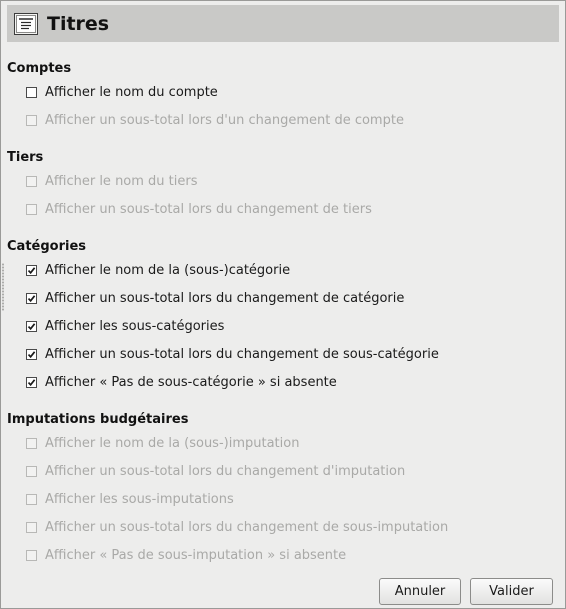 Image resolution: width=566 pixels, height=609 pixels. What do you see at coordinates (172, 443) in the screenshot?
I see `checkbox-label: Afficher le nom de la (sous-)imputation` at bounding box center [172, 443].